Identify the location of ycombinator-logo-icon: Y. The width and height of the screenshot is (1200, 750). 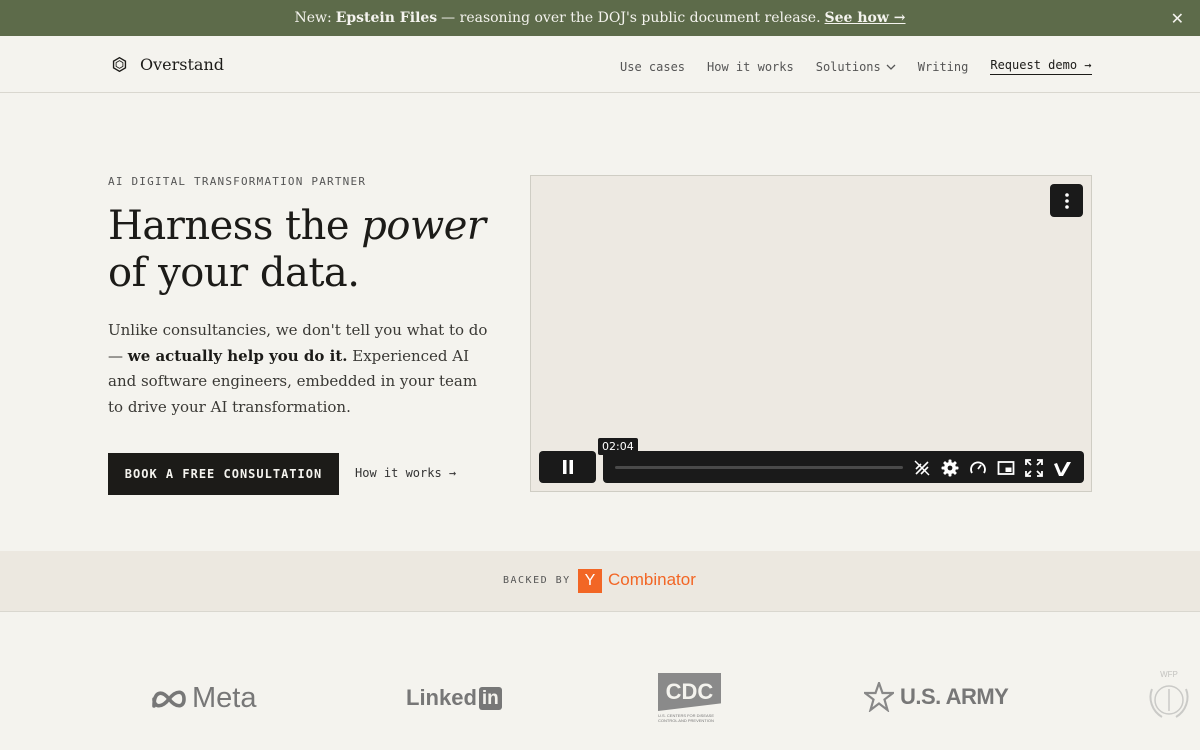
(590, 581).